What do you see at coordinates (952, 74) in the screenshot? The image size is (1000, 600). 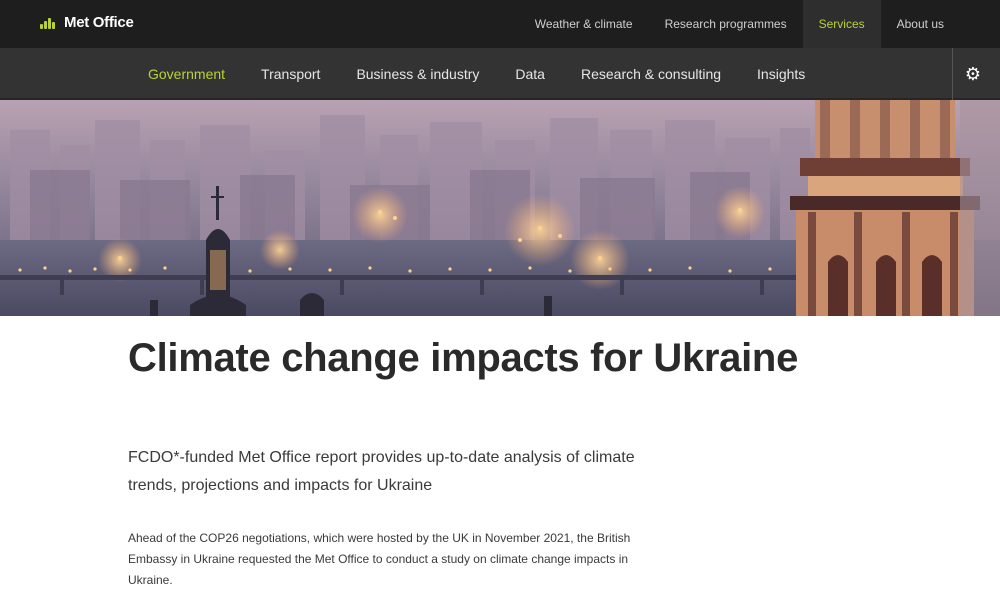 I see `nav-divider` at bounding box center [952, 74].